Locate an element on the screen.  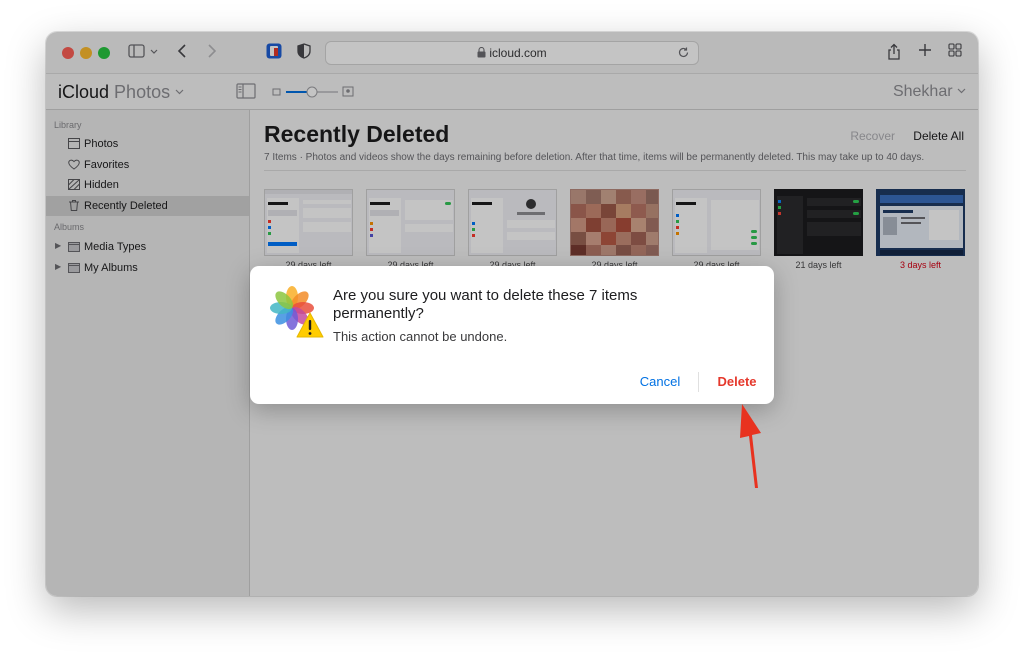
dialog-message: This action cannot be undone. is located at coordinates (420, 336).